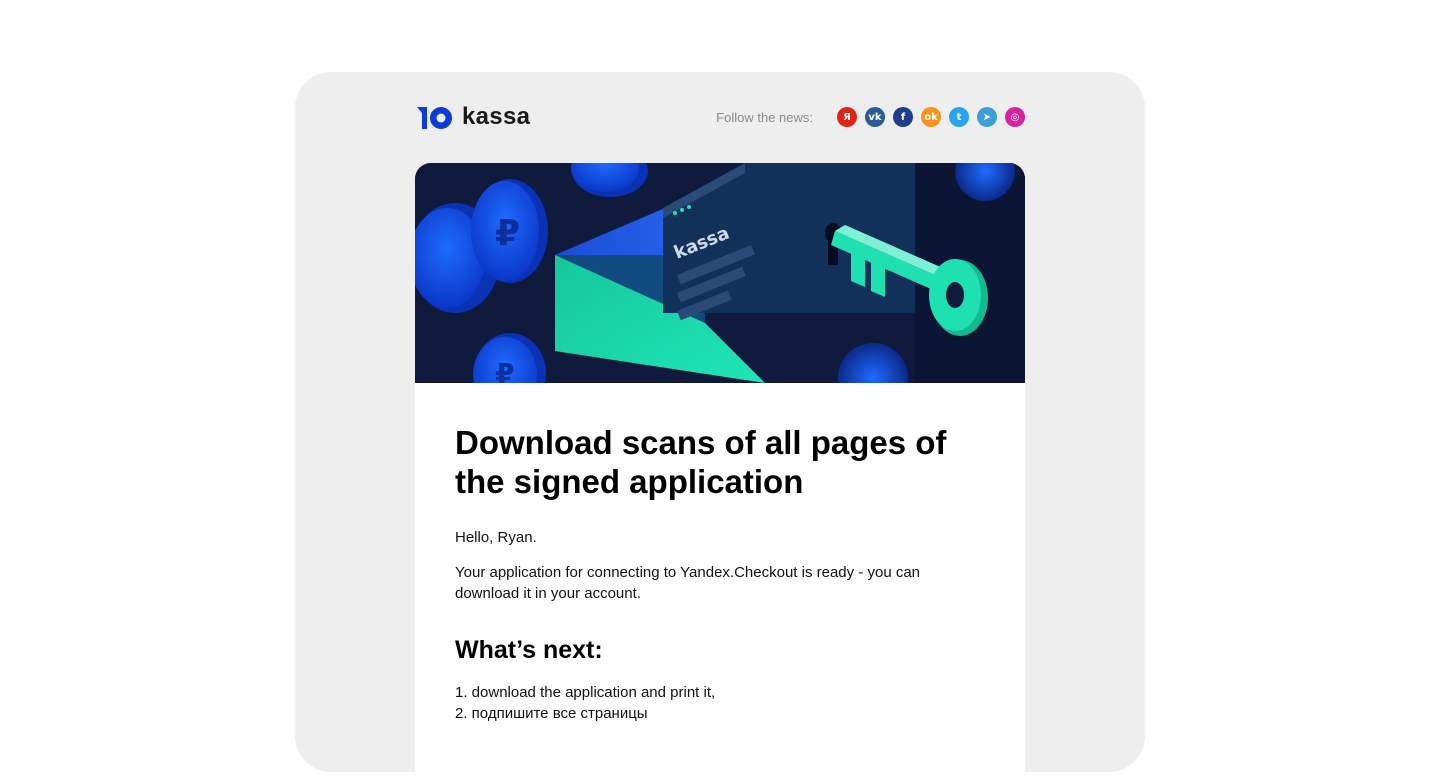 This screenshot has width=1440, height=783. Describe the element at coordinates (959, 117) in the screenshot. I see `twitter-icon: t` at that location.